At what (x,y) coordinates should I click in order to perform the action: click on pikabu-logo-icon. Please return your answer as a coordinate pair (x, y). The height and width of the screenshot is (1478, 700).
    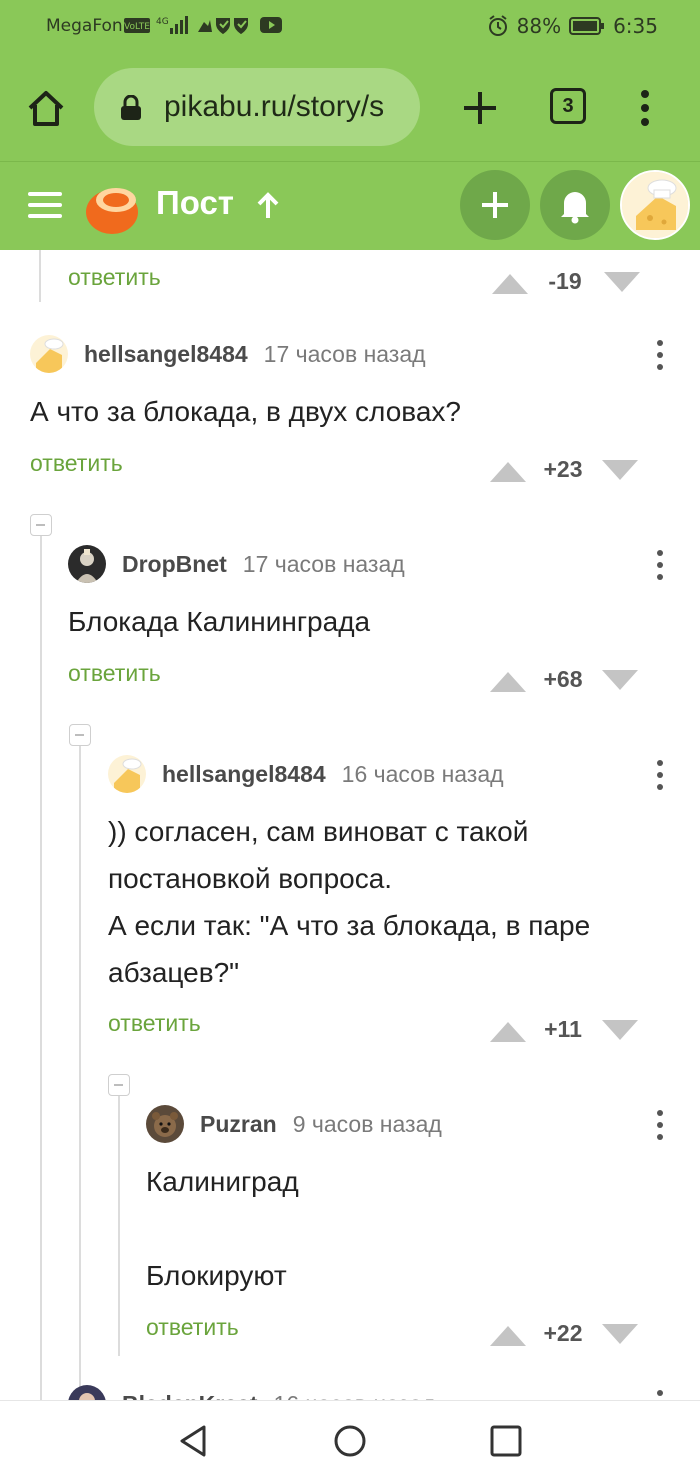
    Looking at the image, I should click on (111, 207).